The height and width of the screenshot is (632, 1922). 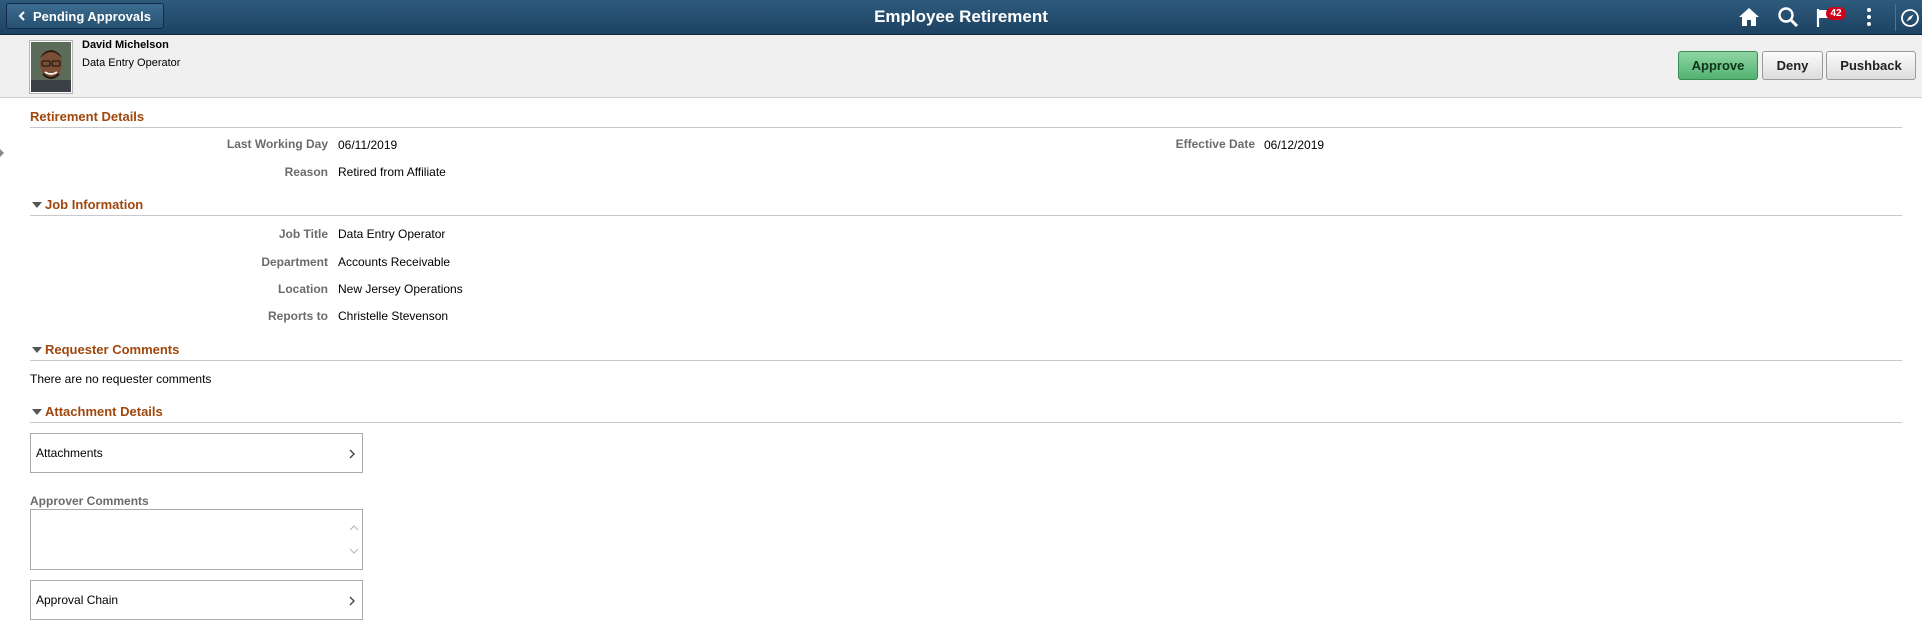 I want to click on back-button-label: Pending Approvals, so click(x=92, y=16).